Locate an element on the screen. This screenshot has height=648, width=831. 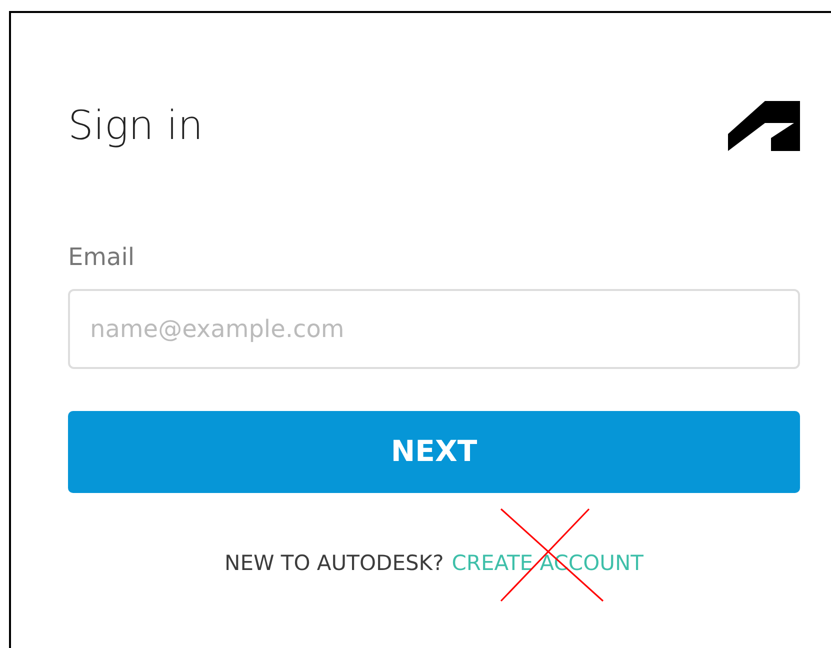
page-title: Sign in is located at coordinates (136, 126).